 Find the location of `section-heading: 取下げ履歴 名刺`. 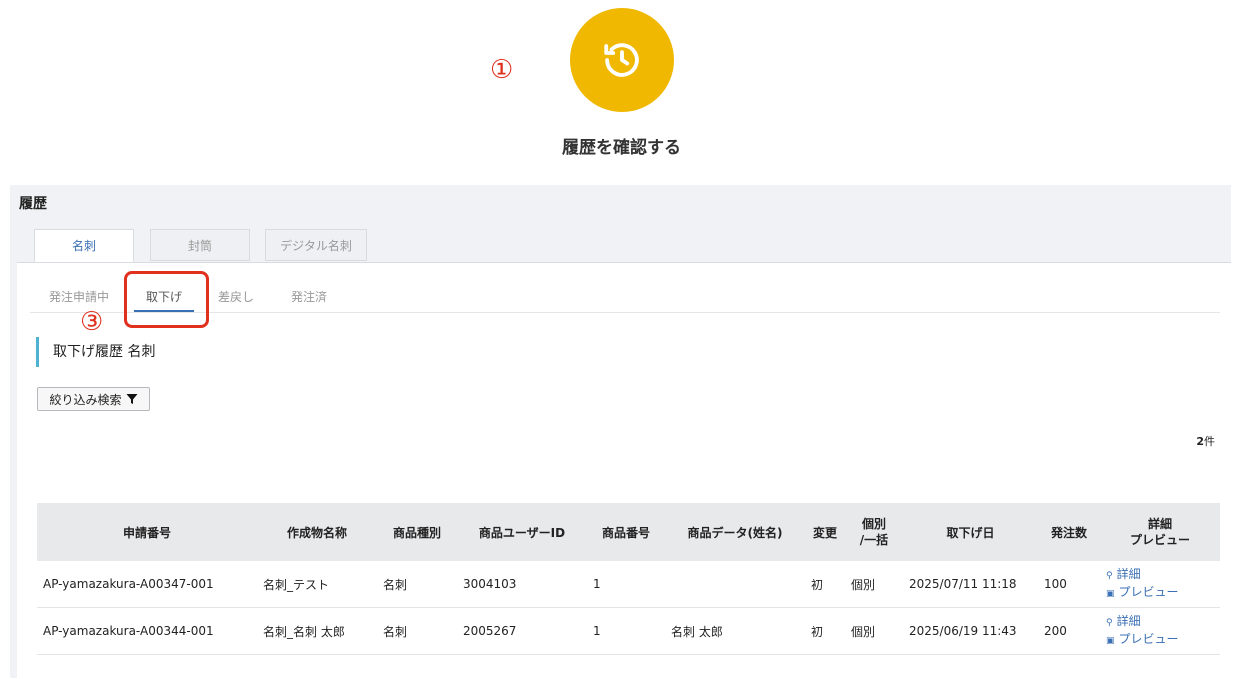

section-heading: 取下げ履歴 名刺 is located at coordinates (95, 352).